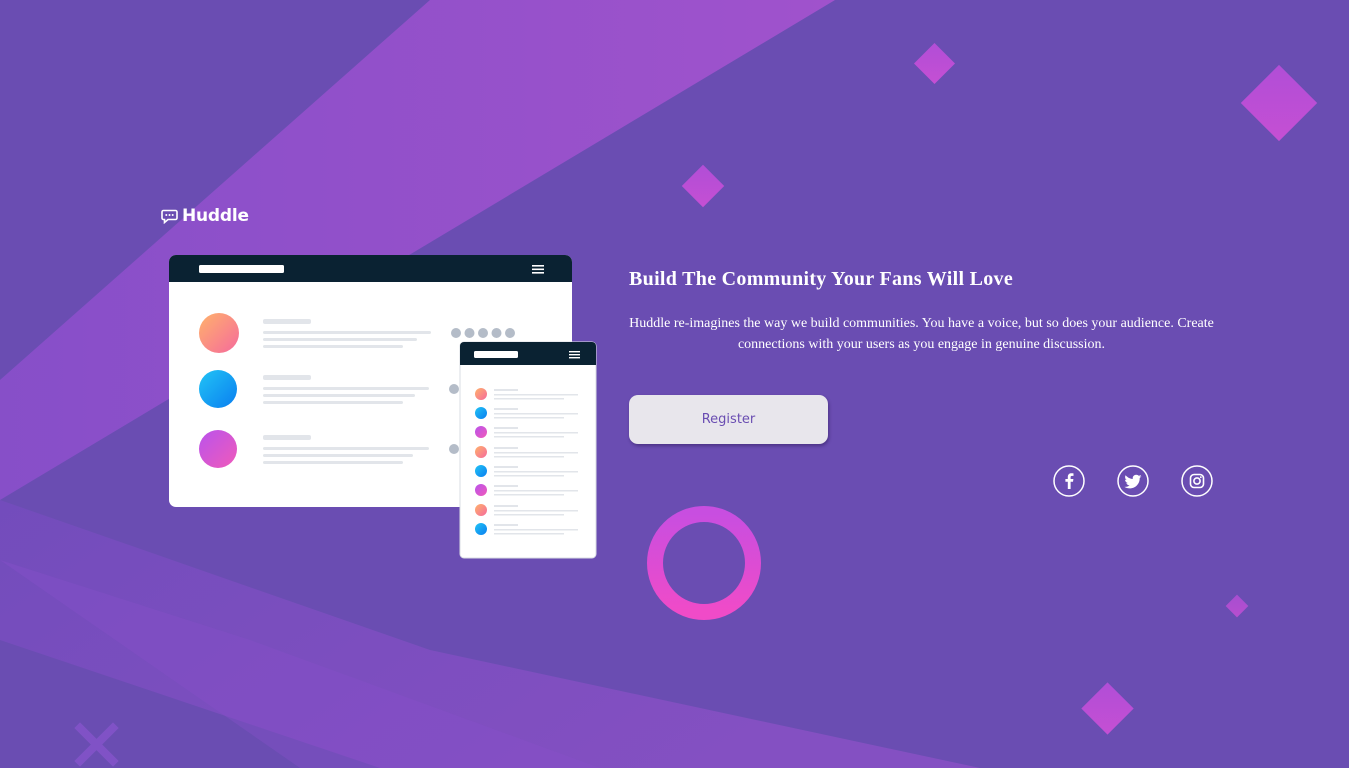  I want to click on brand-logo: Huddle, so click(205, 216).